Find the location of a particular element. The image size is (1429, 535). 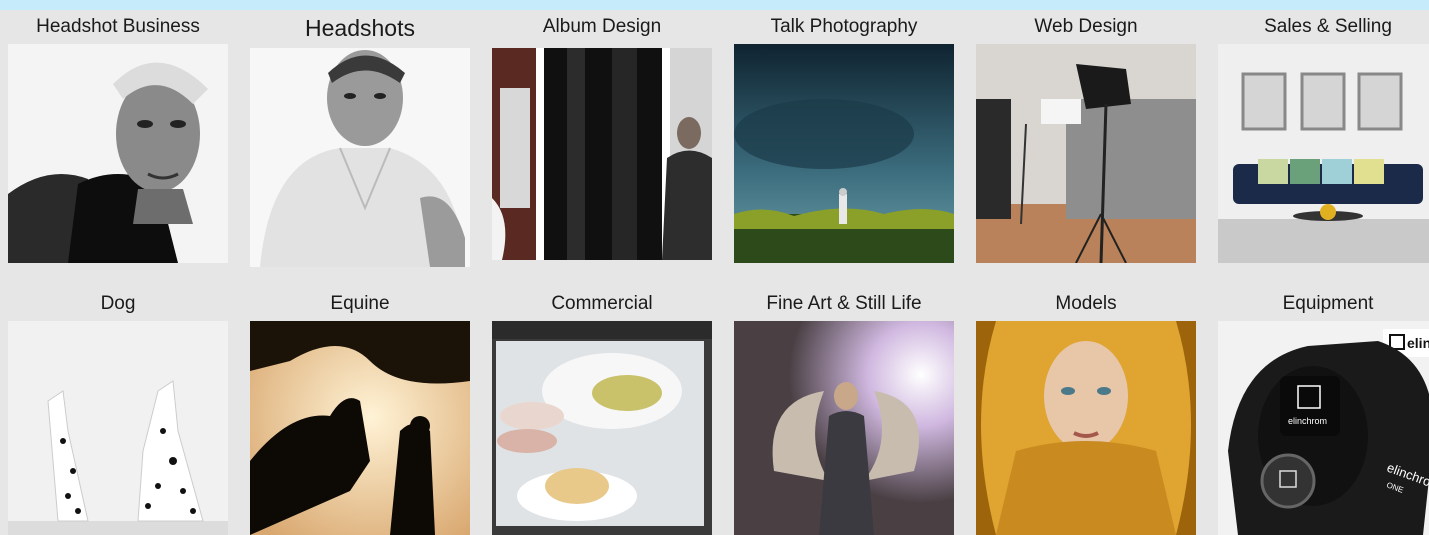

category-label: Headshot Business is located at coordinates (118, 27).